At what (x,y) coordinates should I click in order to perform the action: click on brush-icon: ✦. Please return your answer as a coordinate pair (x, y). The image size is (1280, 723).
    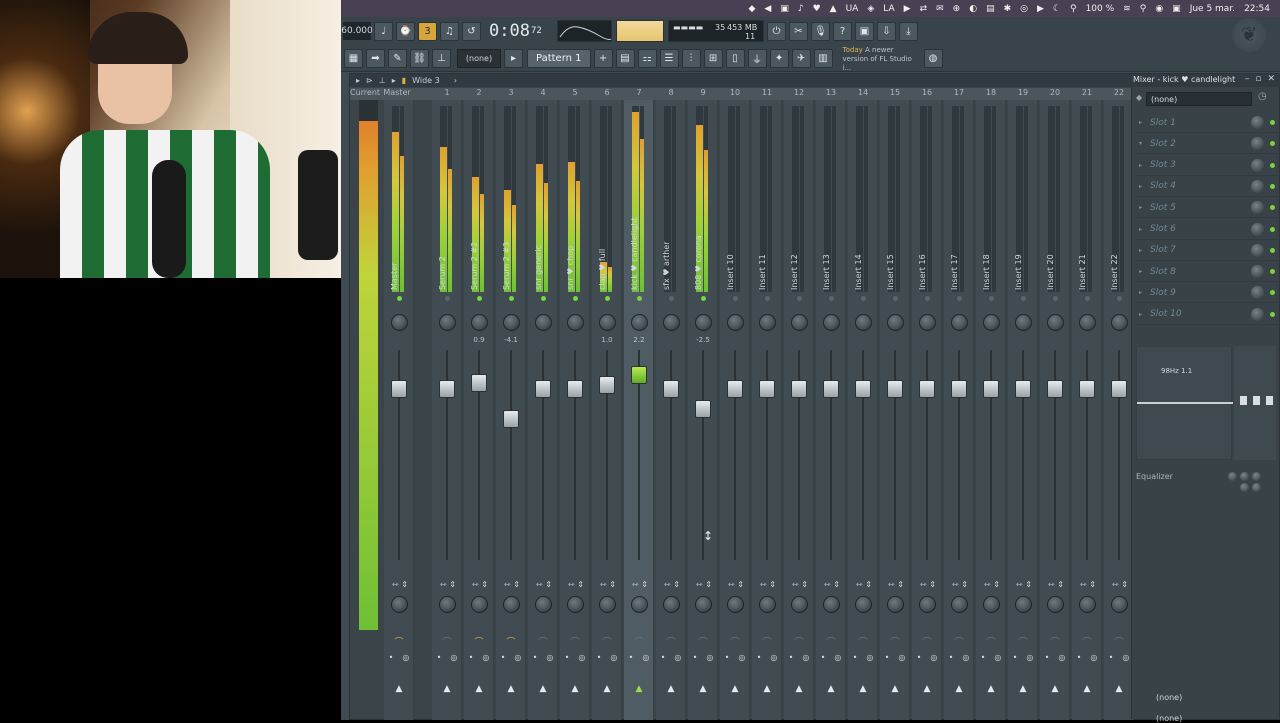
    Looking at the image, I should click on (779, 58).